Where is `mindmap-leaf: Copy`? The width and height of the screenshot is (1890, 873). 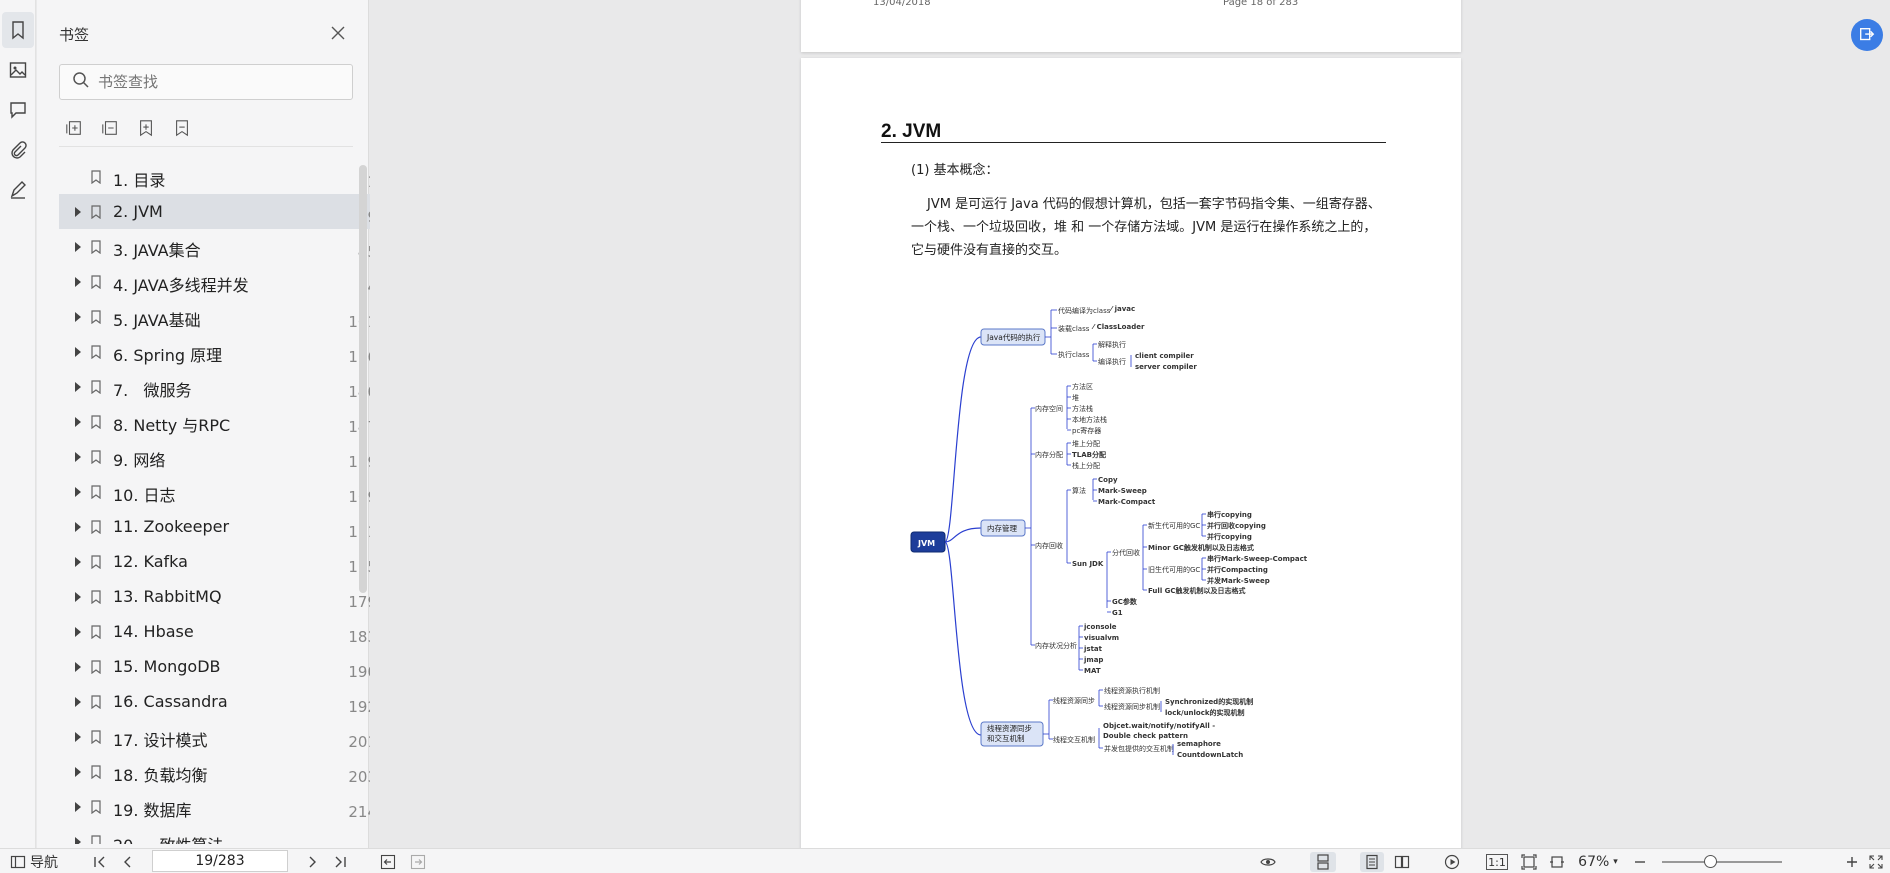
mindmap-leaf: Copy is located at coordinates (1108, 480).